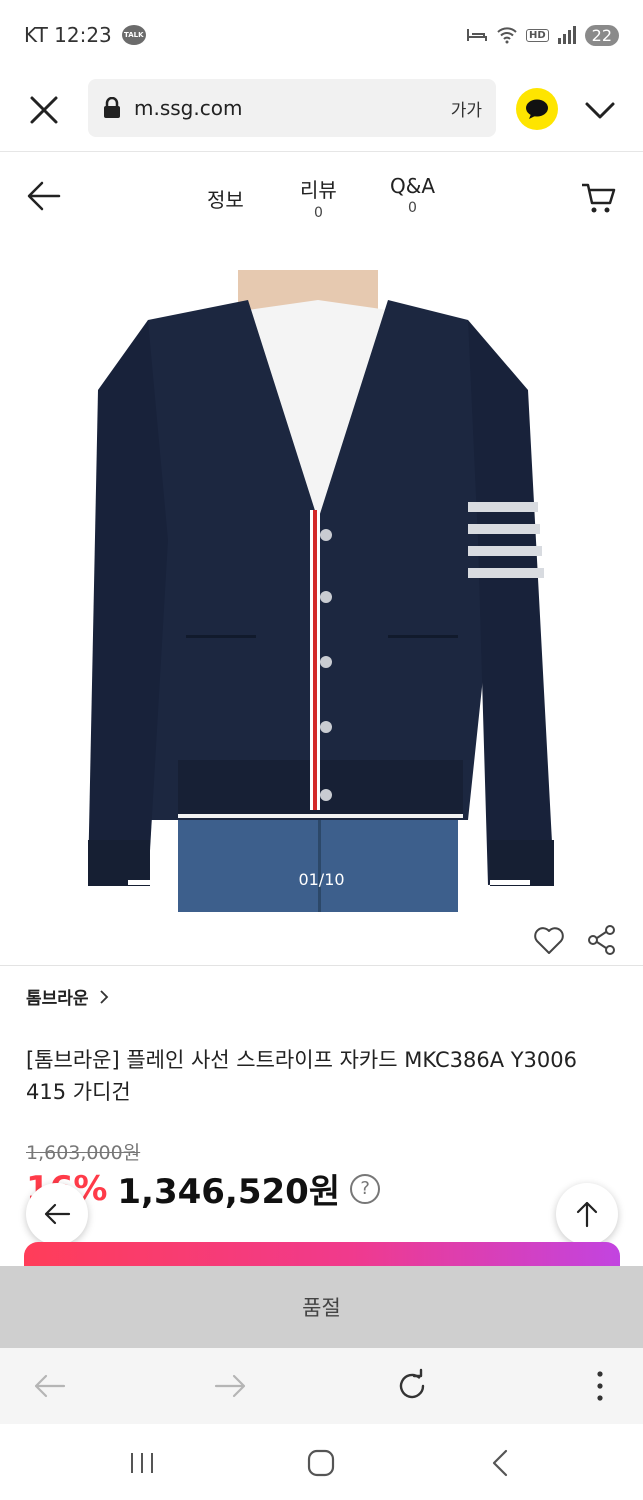  I want to click on share-icon, so click(602, 940).